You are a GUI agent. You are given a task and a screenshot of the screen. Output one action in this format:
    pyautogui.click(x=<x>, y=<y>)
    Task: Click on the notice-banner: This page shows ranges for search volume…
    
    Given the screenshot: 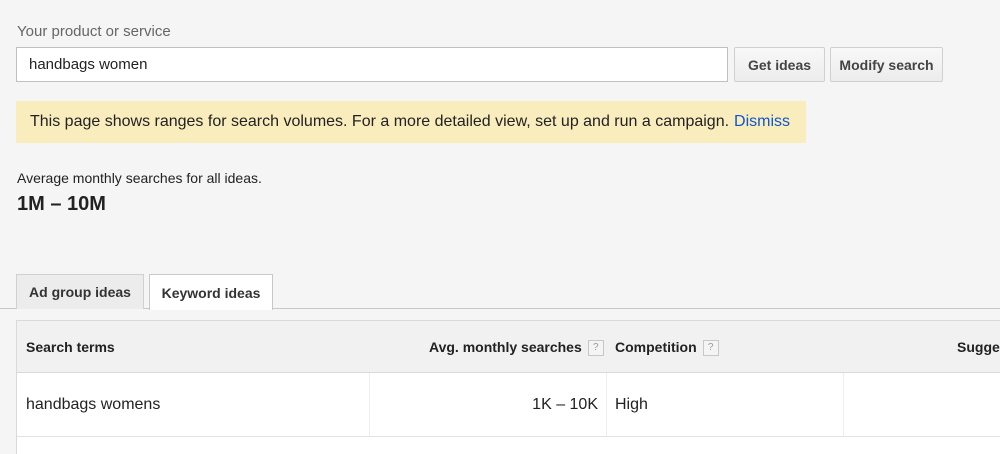 What is the action you would take?
    pyautogui.click(x=411, y=122)
    